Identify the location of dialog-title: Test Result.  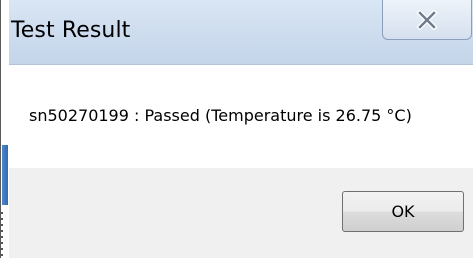
(71, 30).